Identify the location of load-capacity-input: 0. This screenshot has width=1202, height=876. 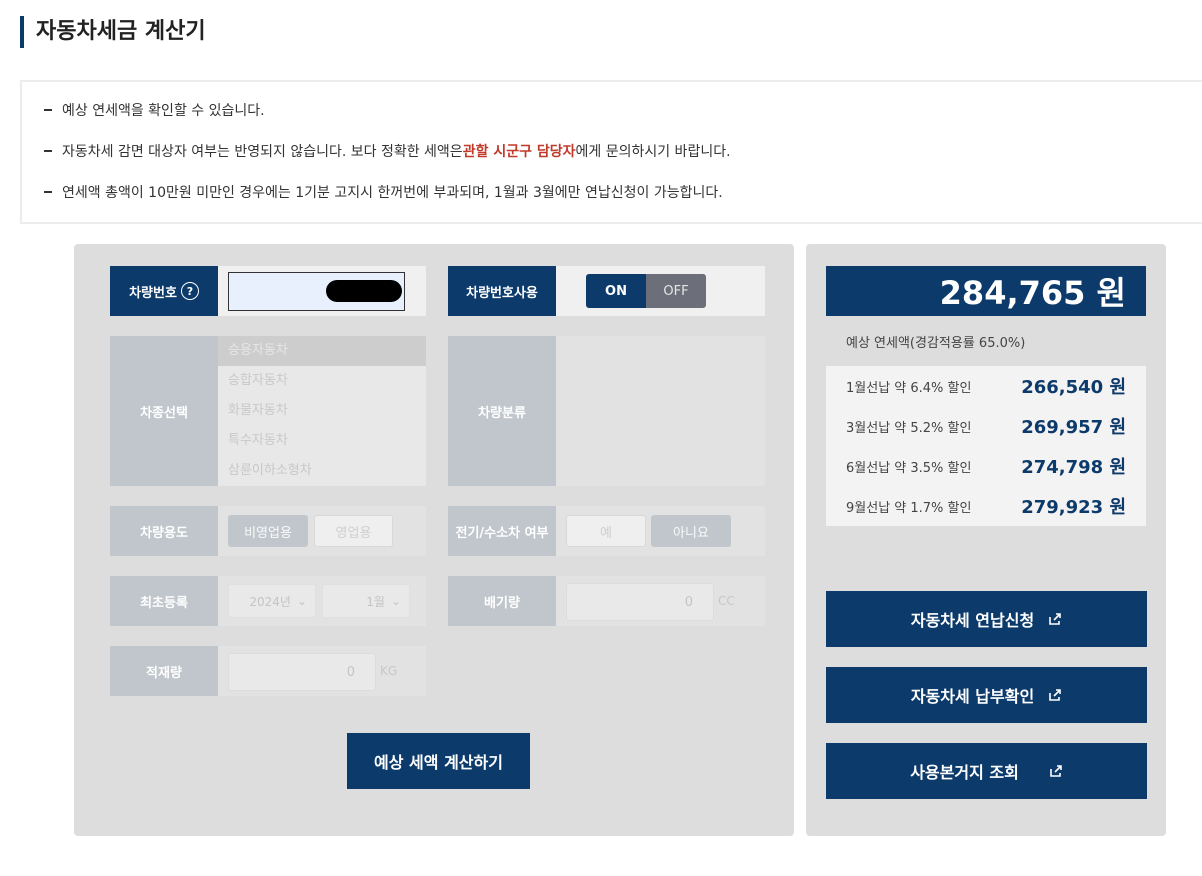
(302, 672).